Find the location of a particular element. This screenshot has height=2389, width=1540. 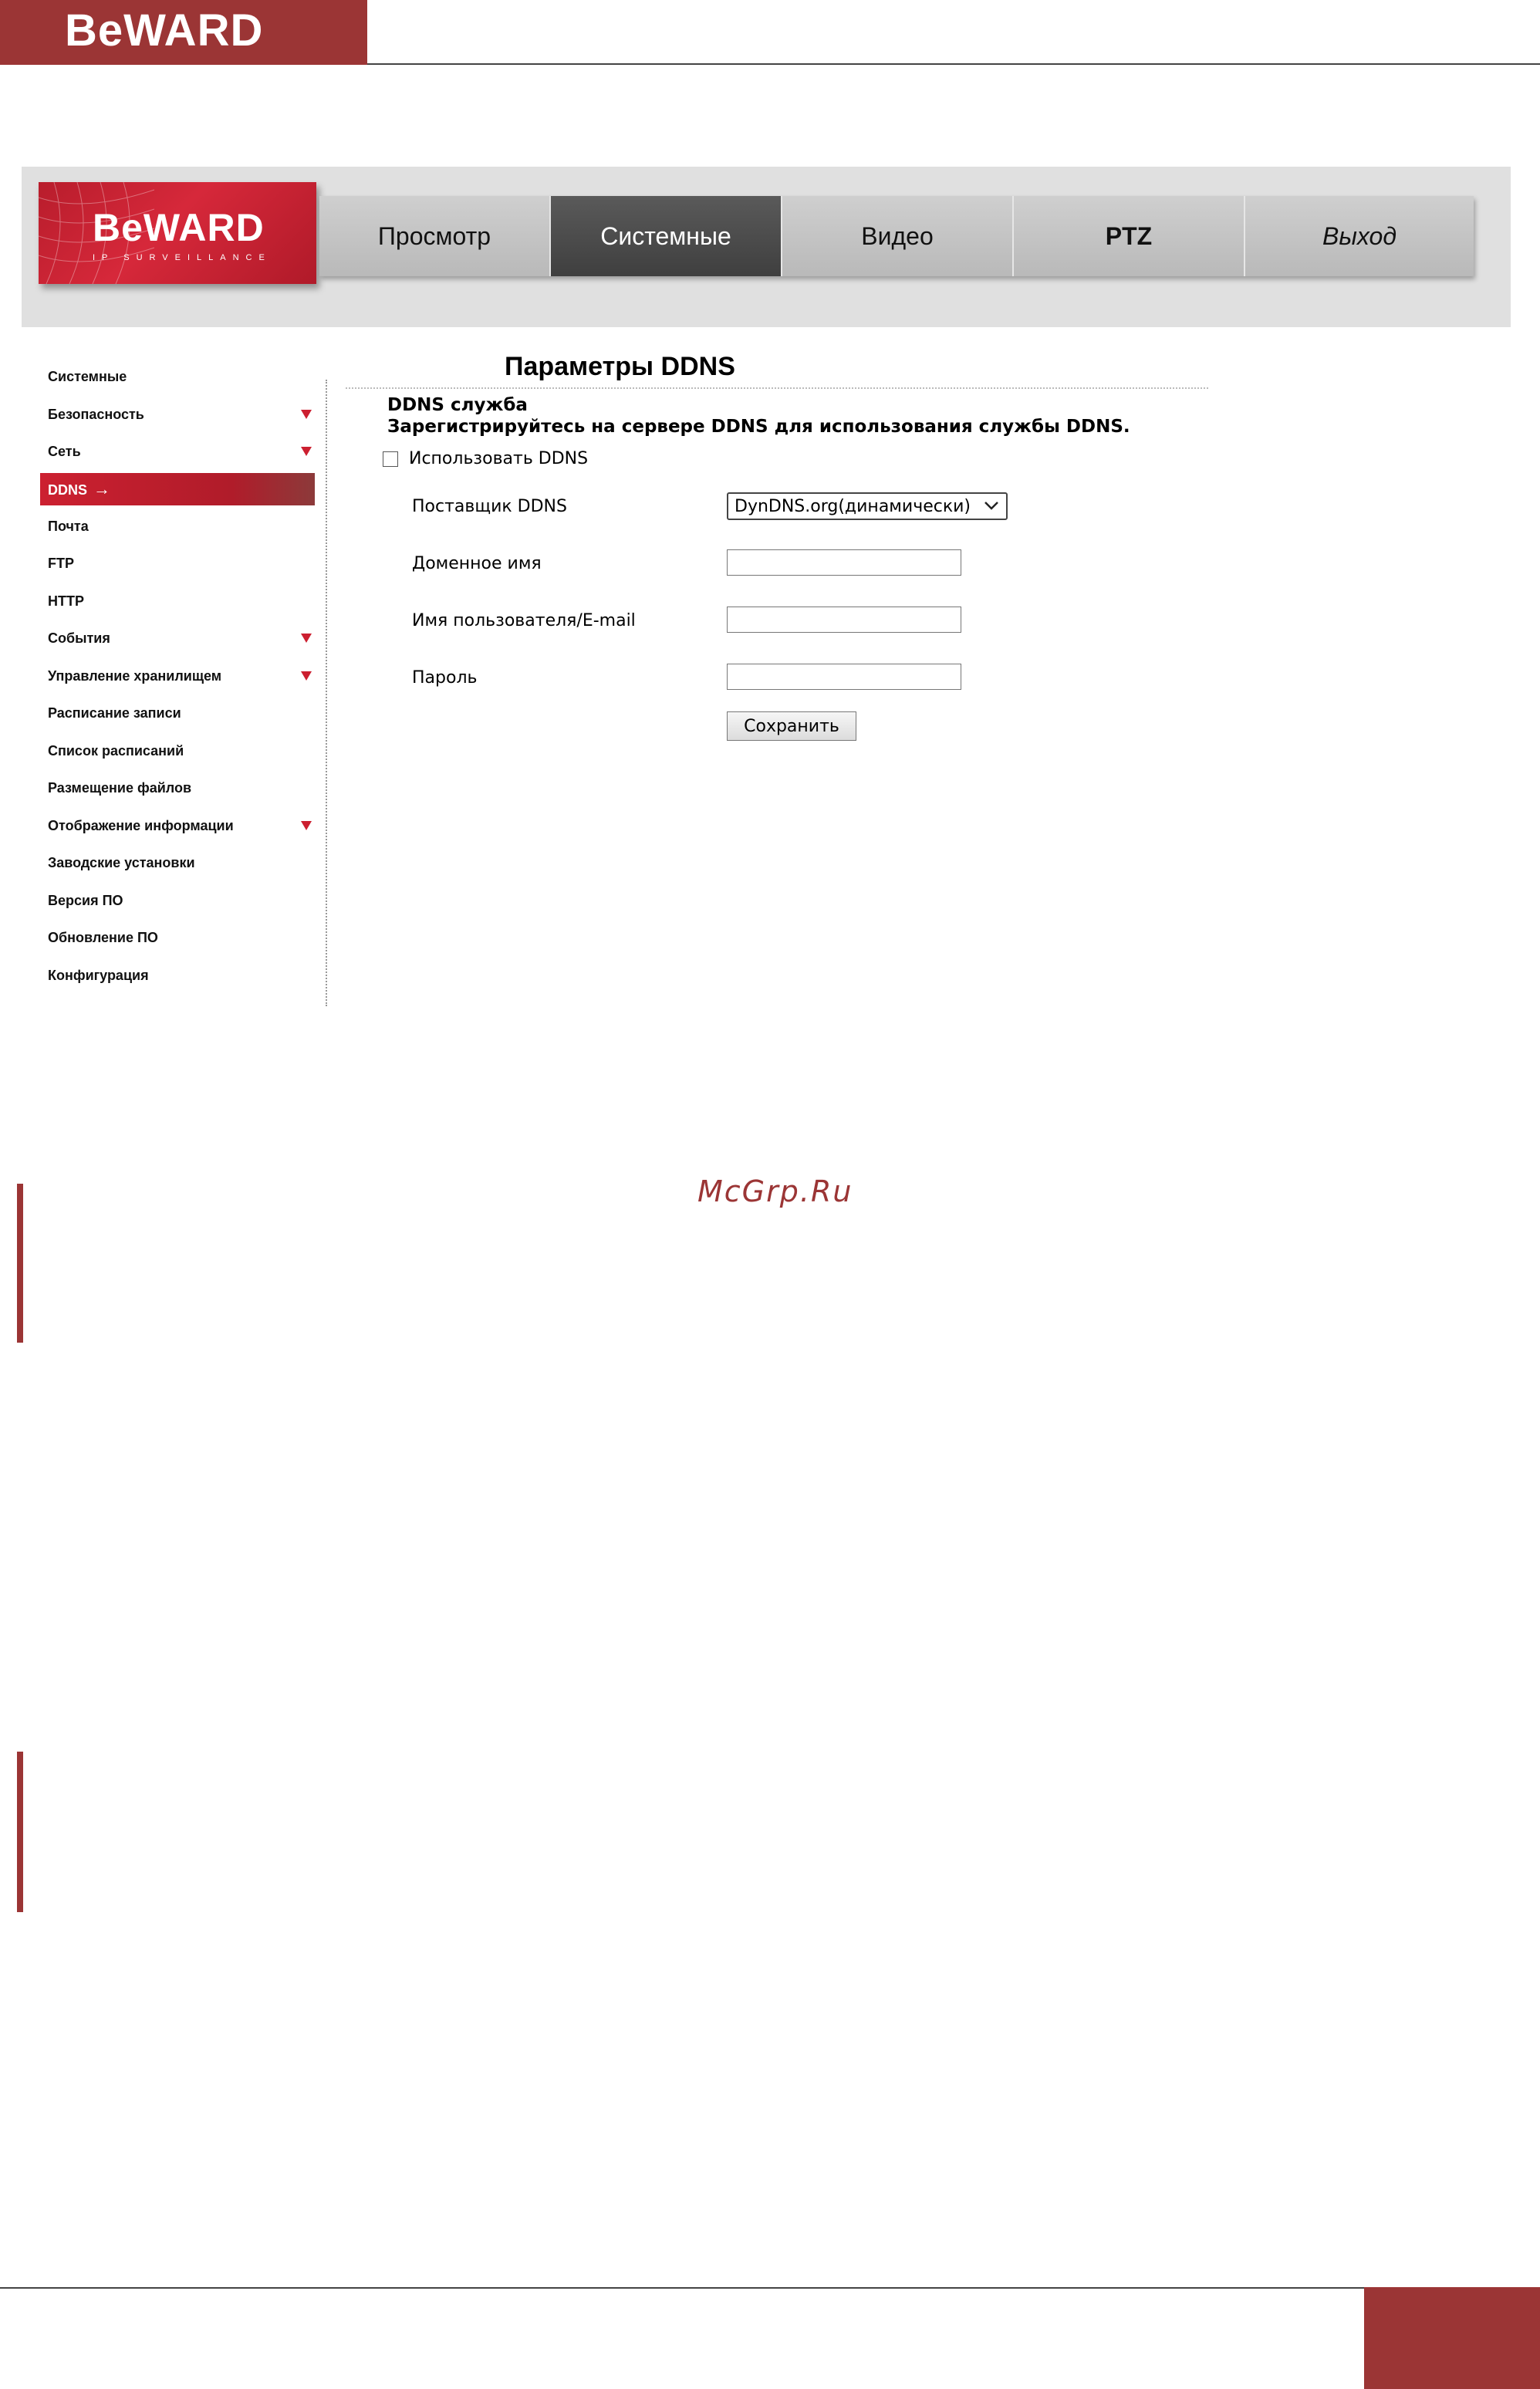

sidebar-item-record-schedule: Расписание записи is located at coordinates (172, 713).